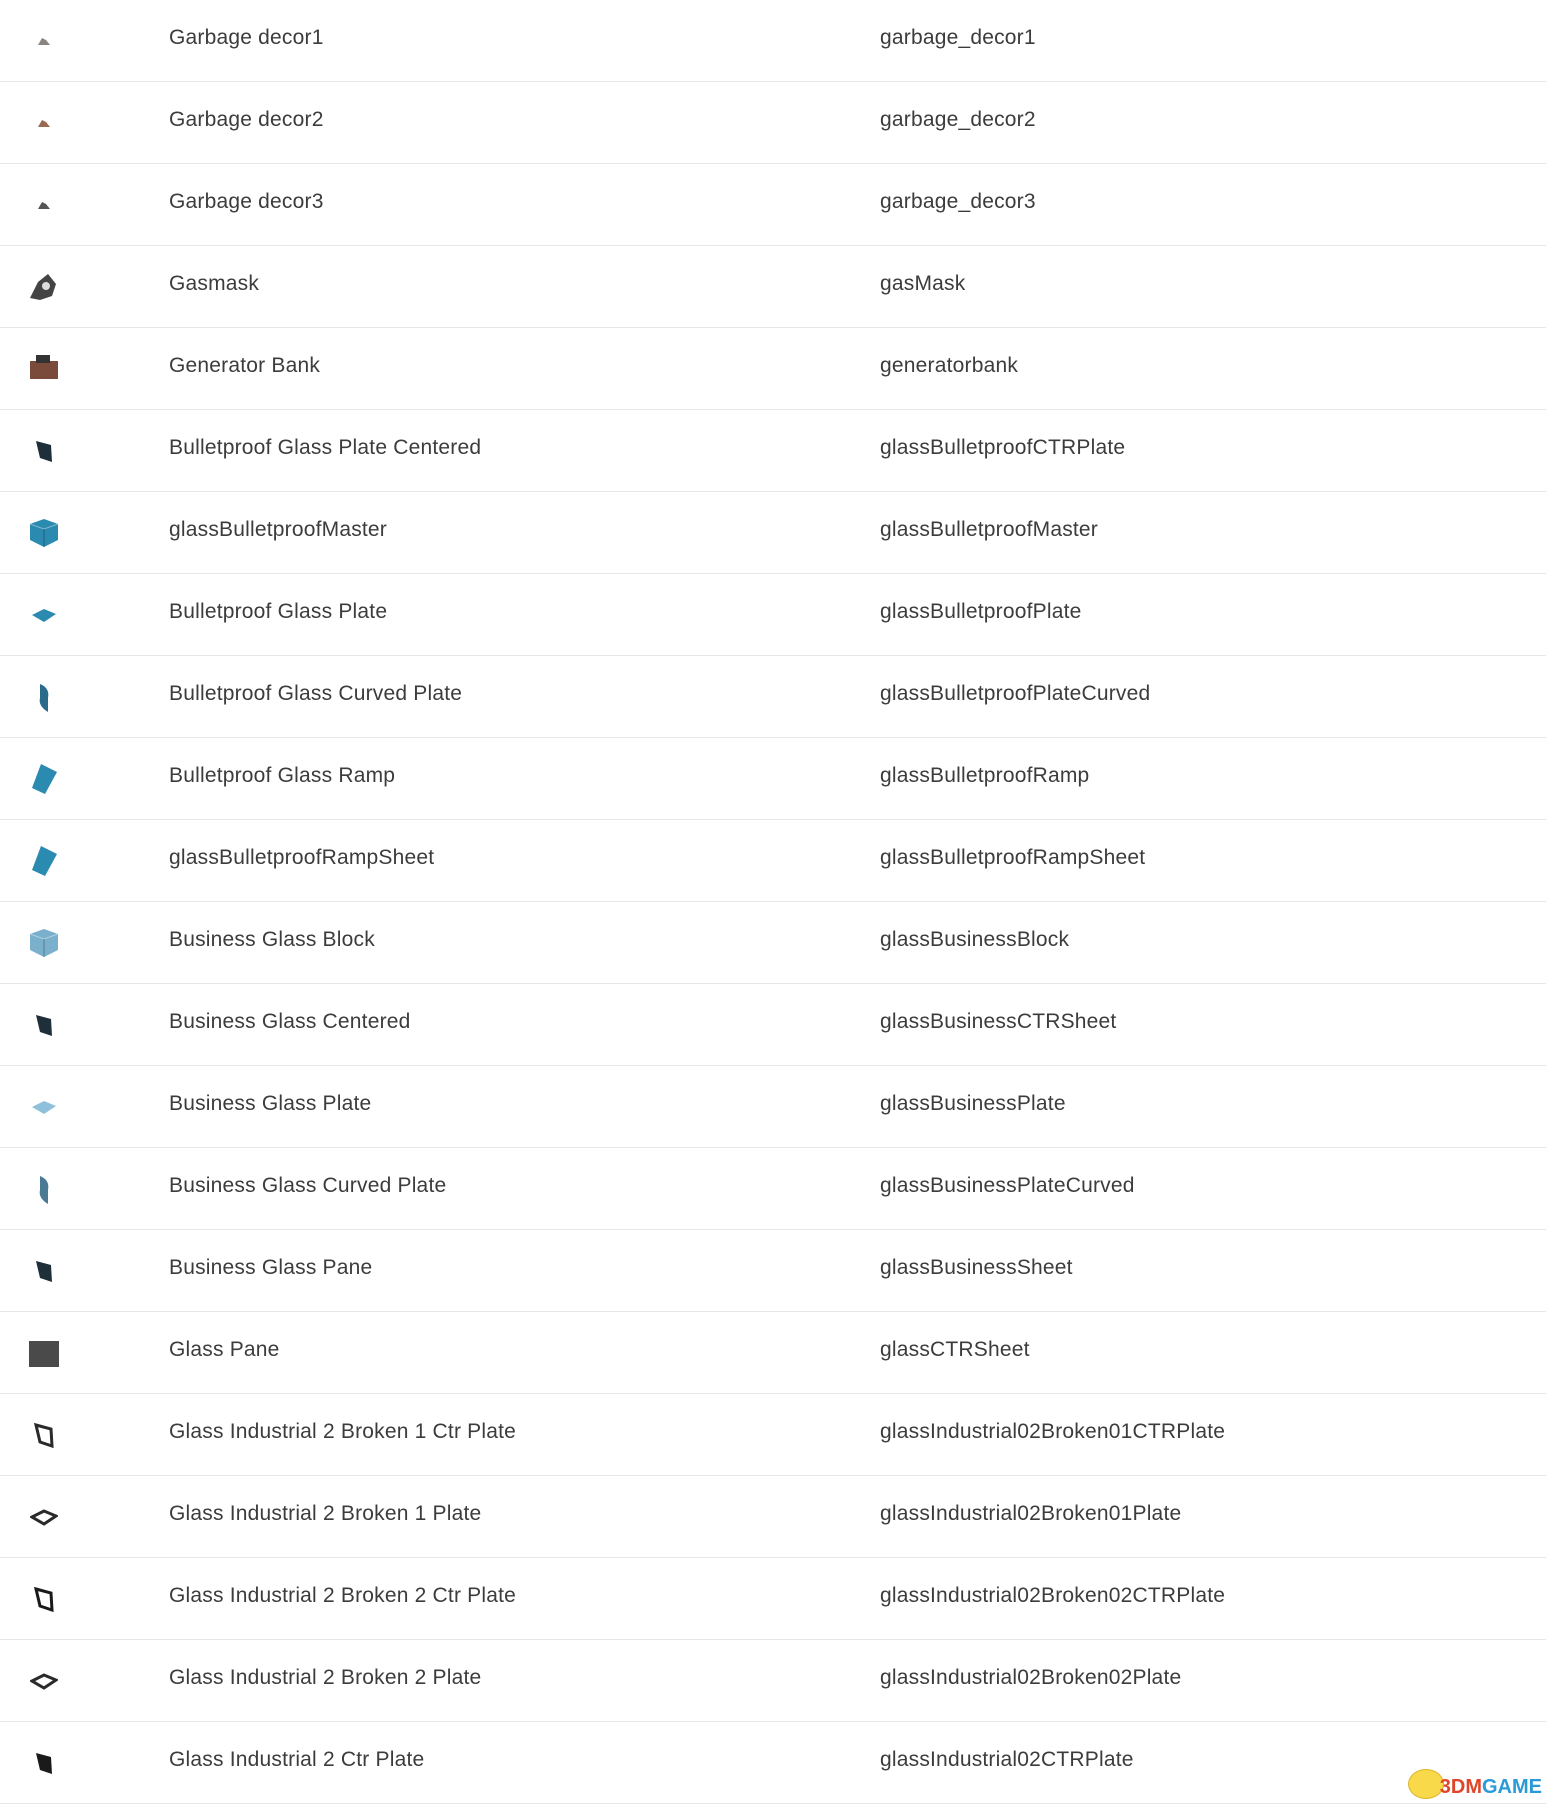 The image size is (1546, 1804). Describe the element at coordinates (773, 1271) in the screenshot. I see `table-row: Business Glass Pane glassBusinessSheet` at that location.